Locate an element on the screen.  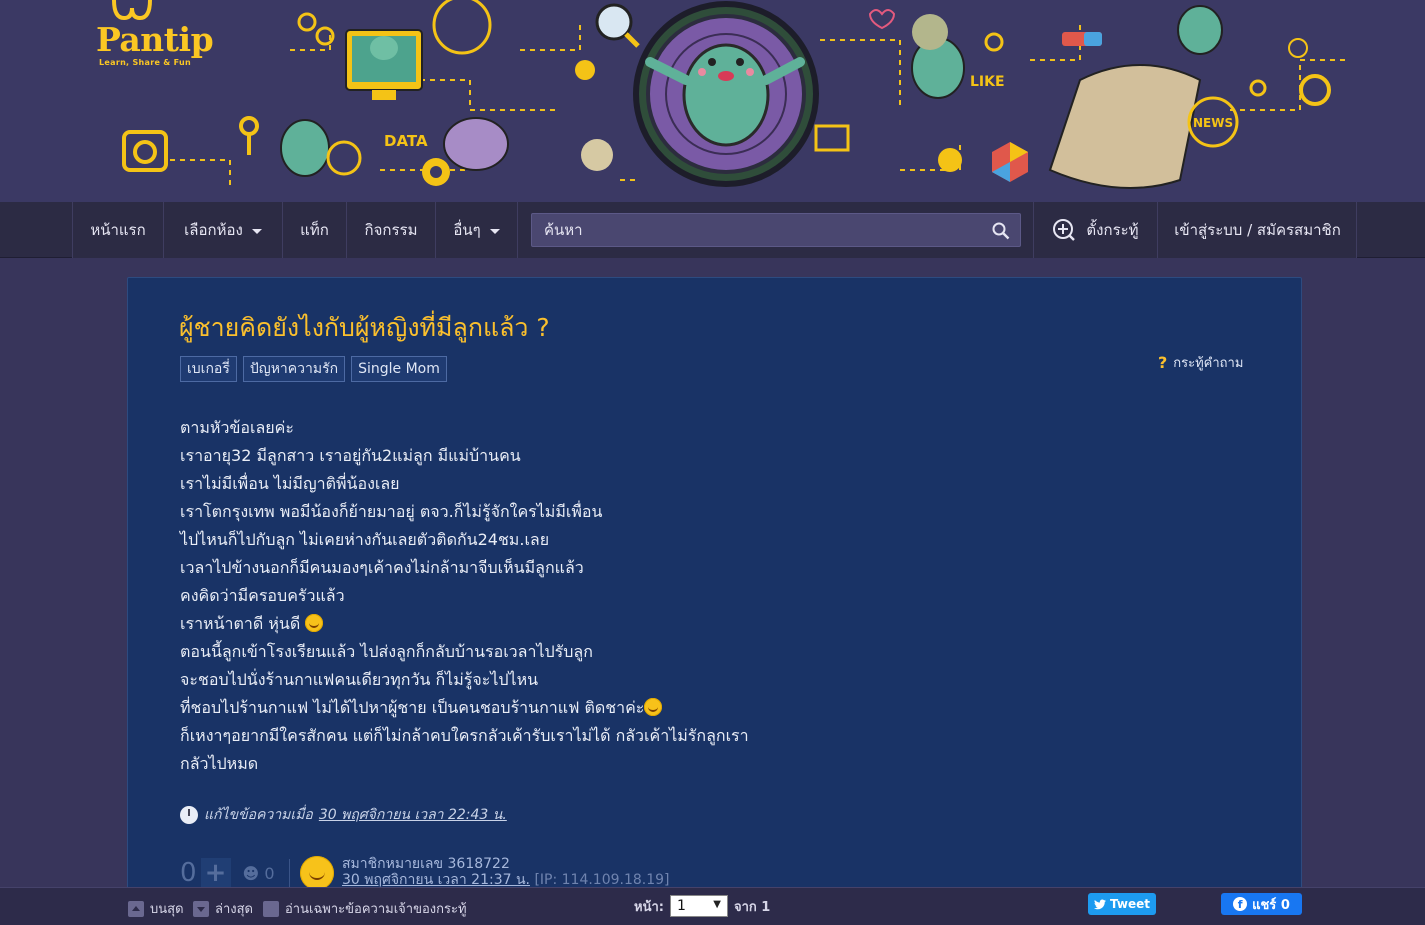
body-line: กลัวไปหมด is located at coordinates (219, 763).